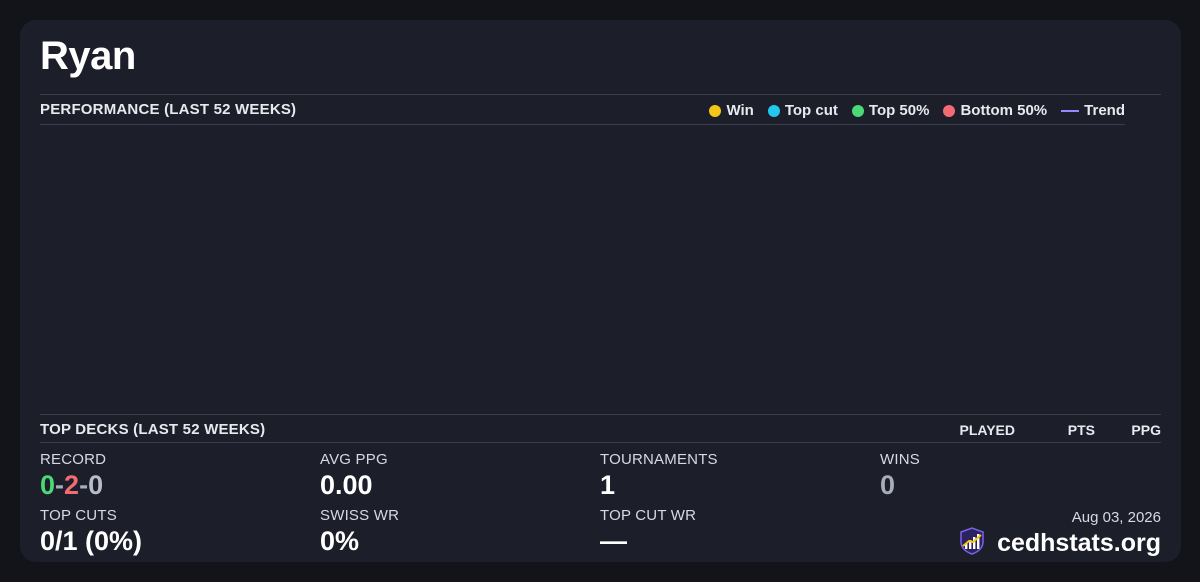 This screenshot has width=1200, height=582. Describe the element at coordinates (1104, 110) in the screenshot. I see `legend-label: Trend` at that location.